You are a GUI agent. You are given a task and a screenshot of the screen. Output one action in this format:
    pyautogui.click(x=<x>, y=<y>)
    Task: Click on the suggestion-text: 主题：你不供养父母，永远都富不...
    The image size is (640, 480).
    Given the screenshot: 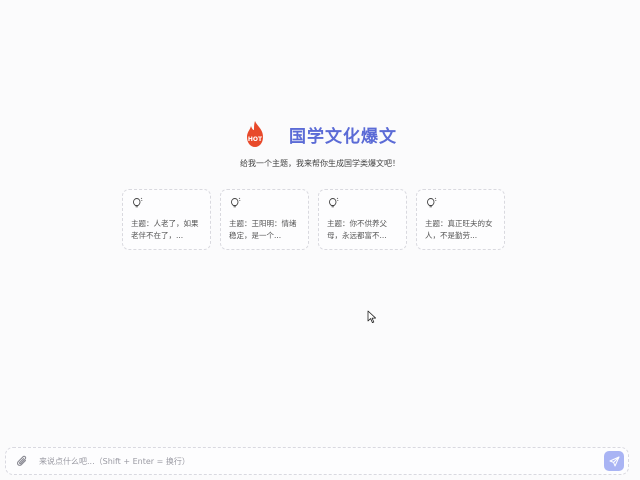 What is the action you would take?
    pyautogui.click(x=357, y=229)
    